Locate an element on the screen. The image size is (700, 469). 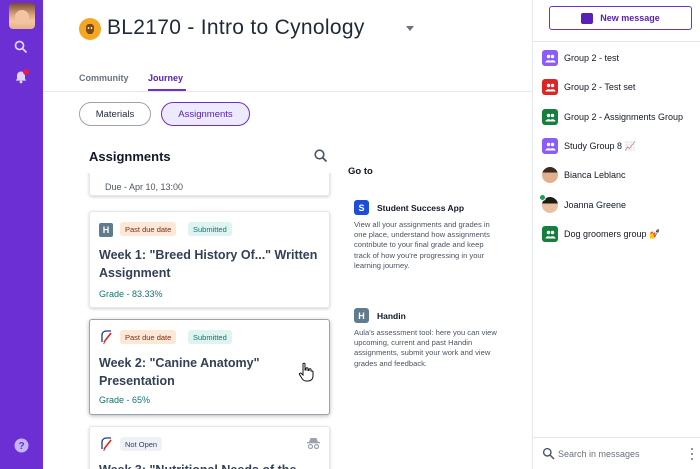
conversation-name: Study Group 8 📈 is located at coordinates (600, 146).